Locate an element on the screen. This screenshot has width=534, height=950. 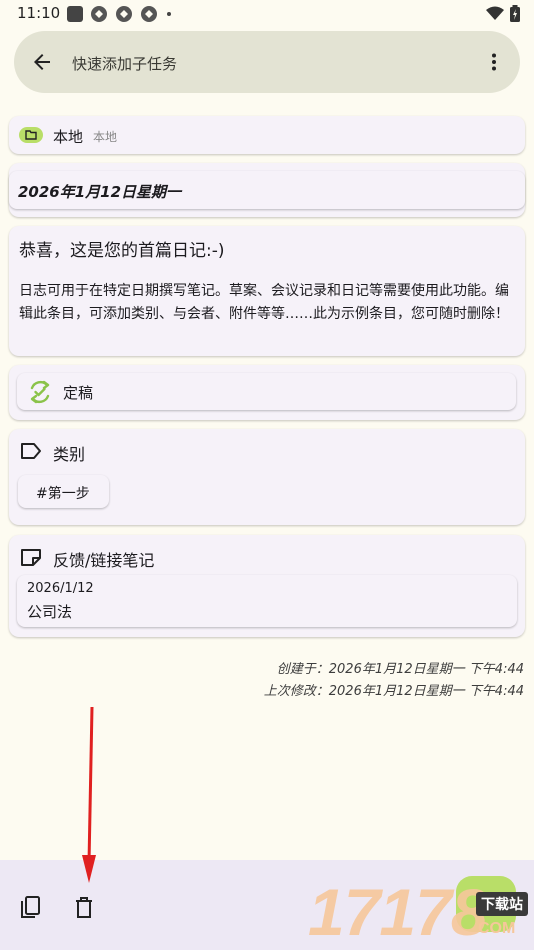
watermark-number: 17178 is located at coordinates (398, 912).